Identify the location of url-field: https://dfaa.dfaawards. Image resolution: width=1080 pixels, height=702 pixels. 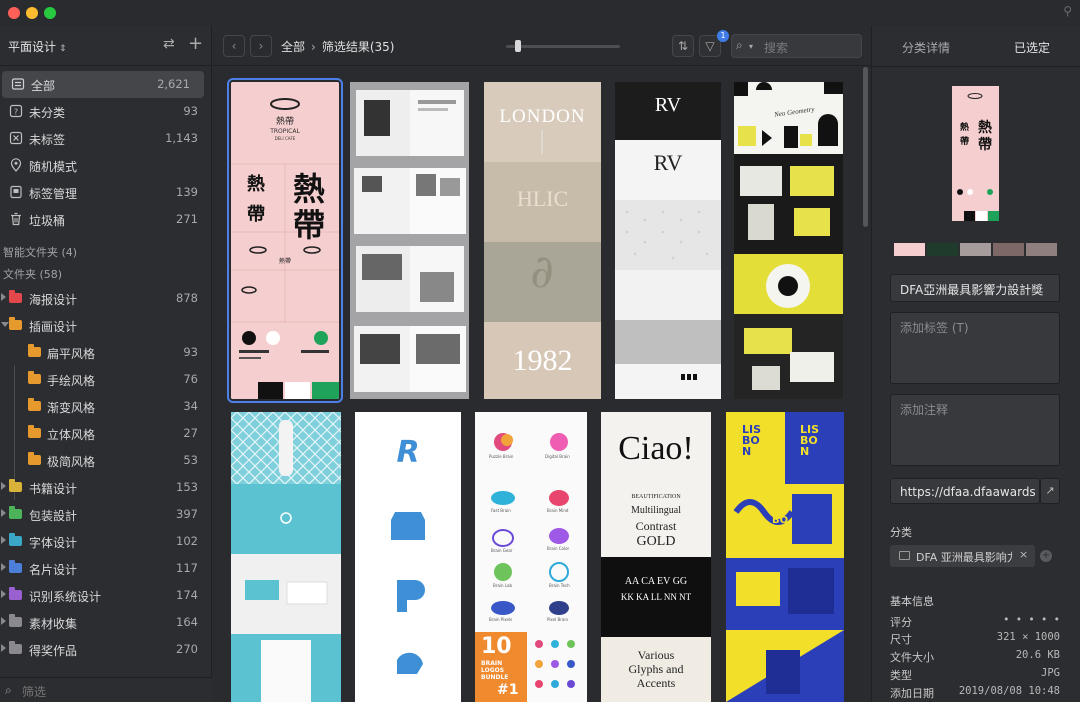
(965, 491).